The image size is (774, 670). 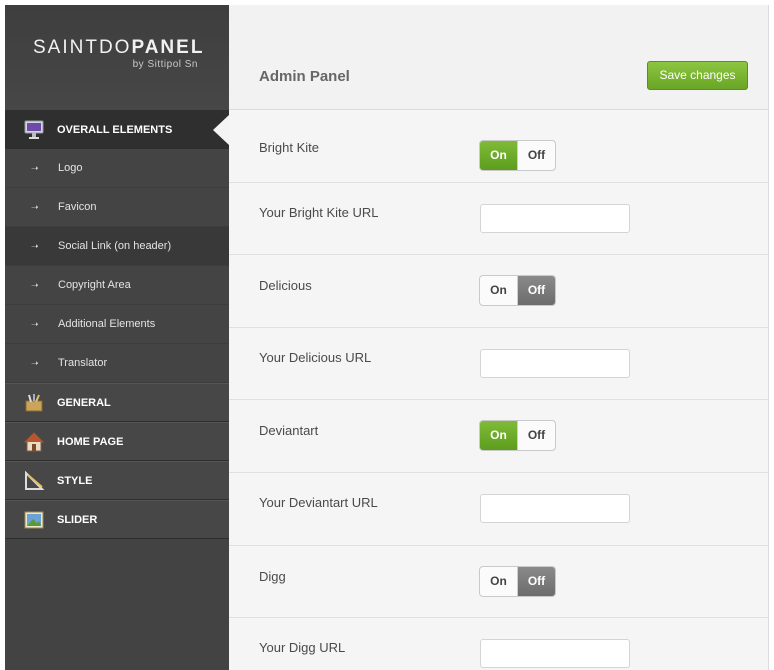 I want to click on deviantart-toggle: On Off, so click(x=517, y=436).